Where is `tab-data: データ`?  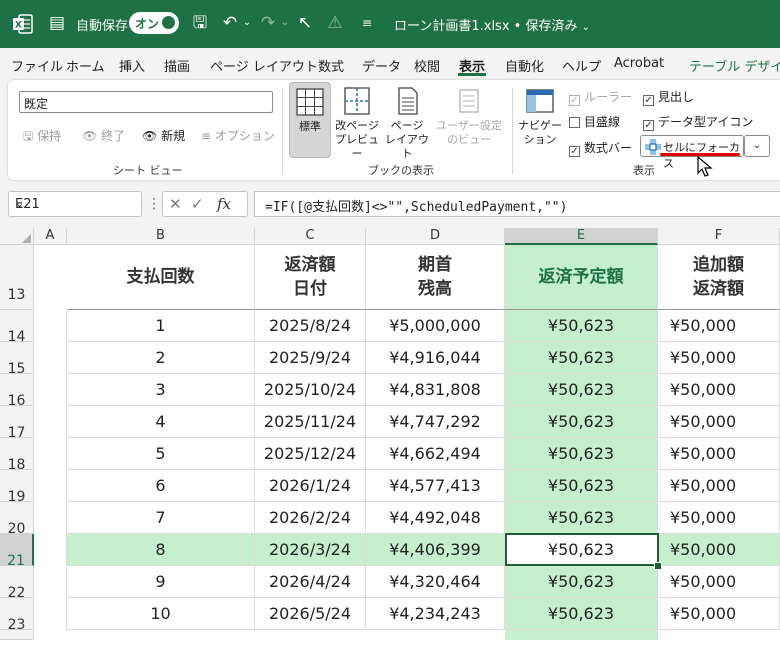
tab-data: データ is located at coordinates (381, 65).